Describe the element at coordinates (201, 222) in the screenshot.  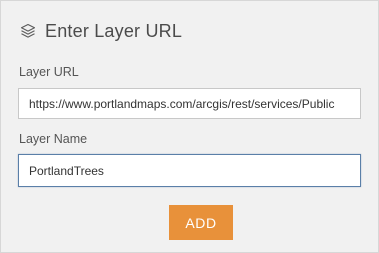
I see `add-button: ADD` at that location.